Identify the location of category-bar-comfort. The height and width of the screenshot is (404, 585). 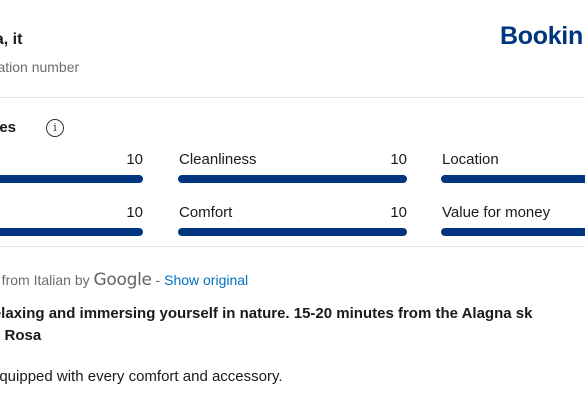
(292, 232).